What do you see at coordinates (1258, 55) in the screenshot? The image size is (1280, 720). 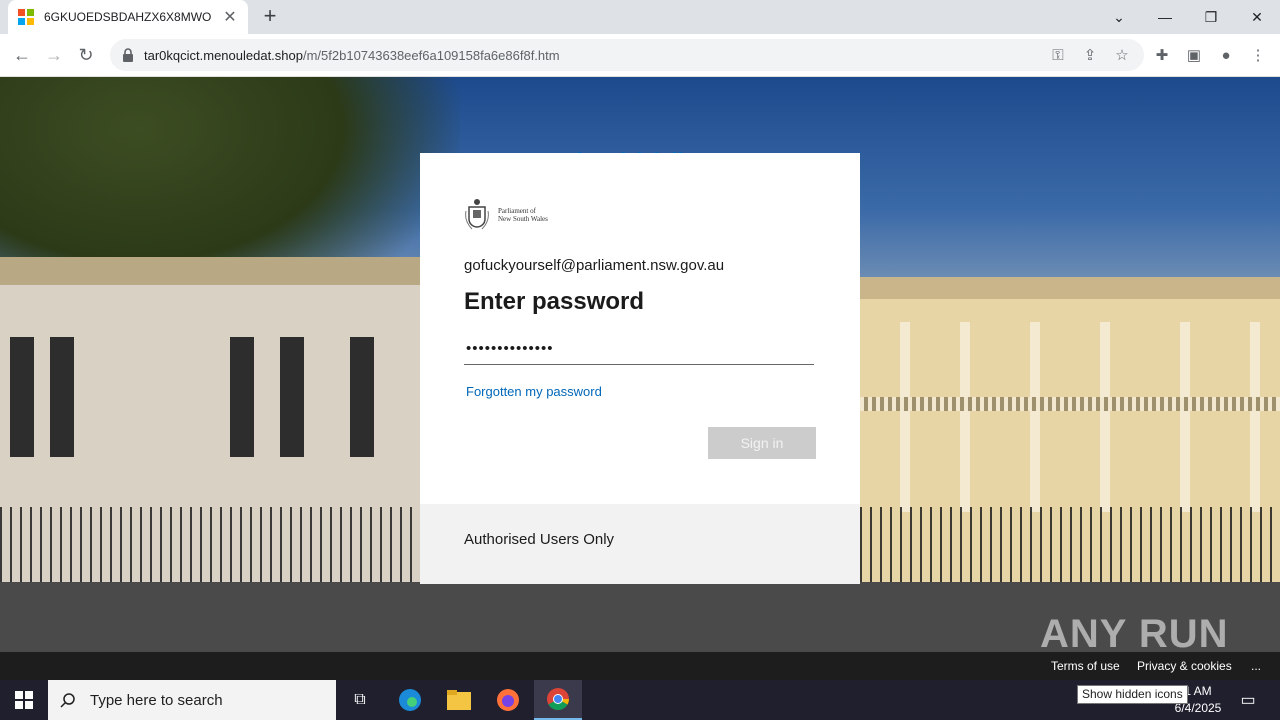 I see `menu-kebab-icon: ⋮` at bounding box center [1258, 55].